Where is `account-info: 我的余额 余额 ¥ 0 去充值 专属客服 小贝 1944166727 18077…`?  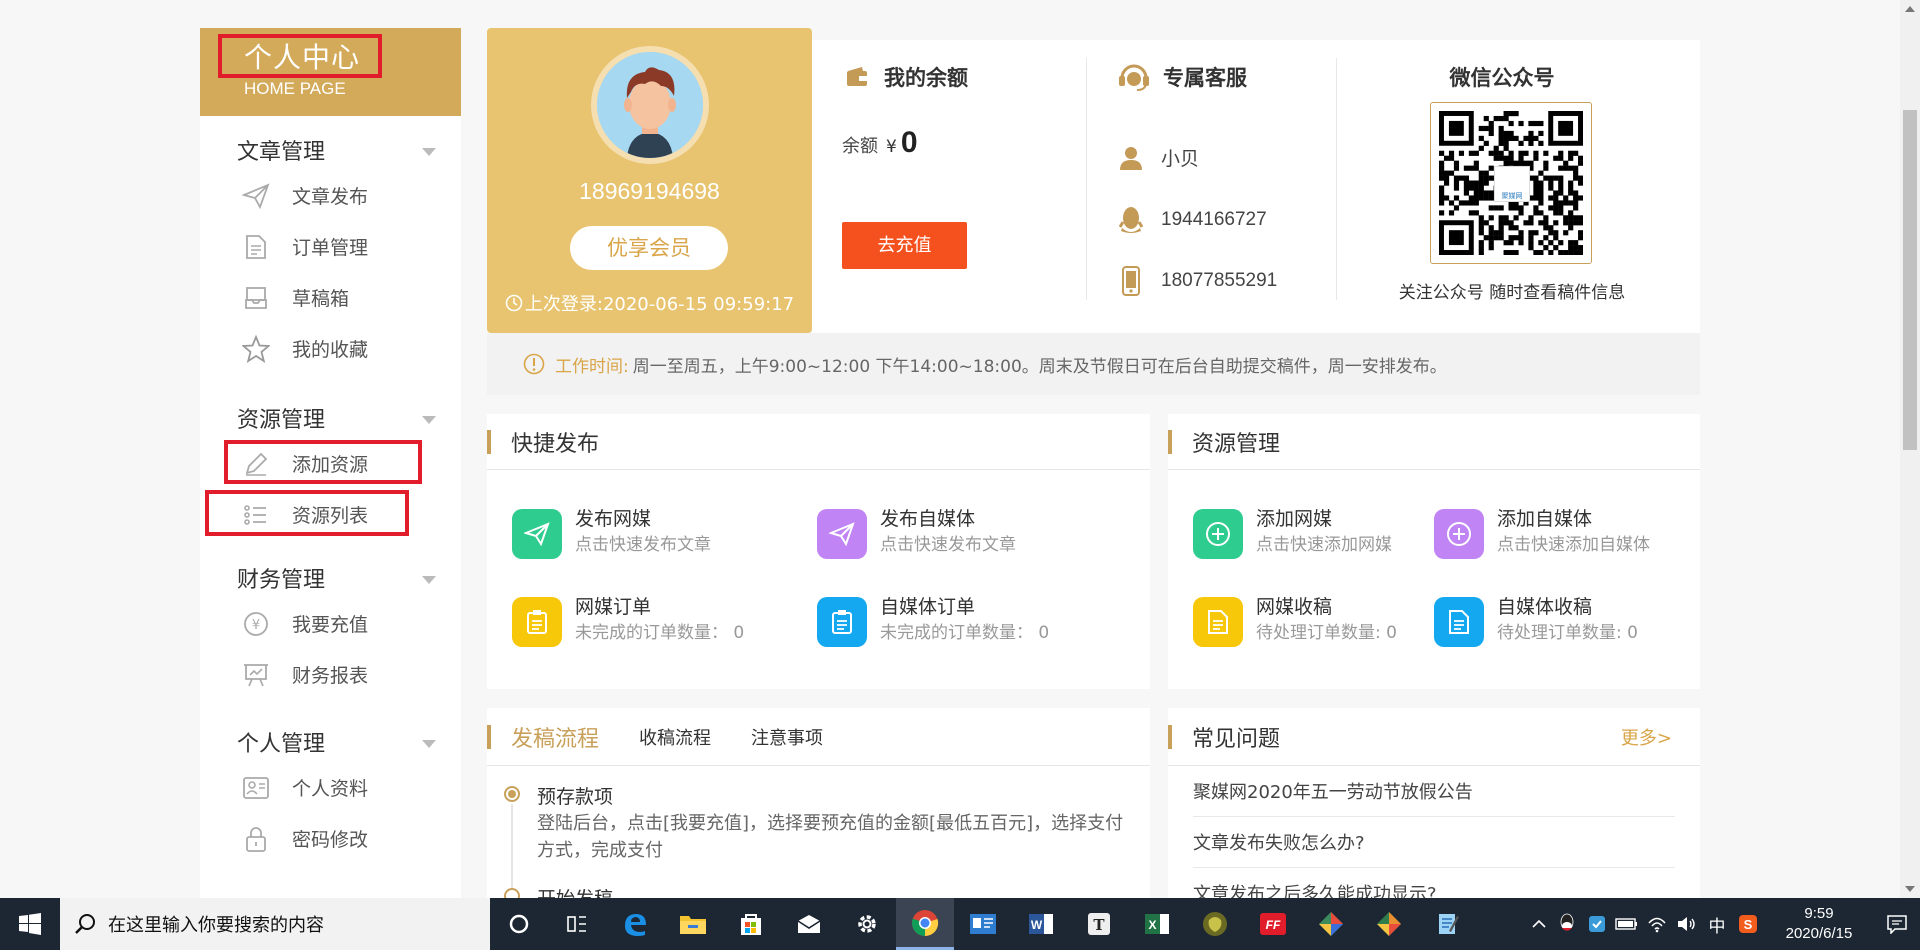
account-info: 我的余额 余额 ¥ 0 去充值 专属客服 小贝 1944166727 18077… is located at coordinates (1256, 186).